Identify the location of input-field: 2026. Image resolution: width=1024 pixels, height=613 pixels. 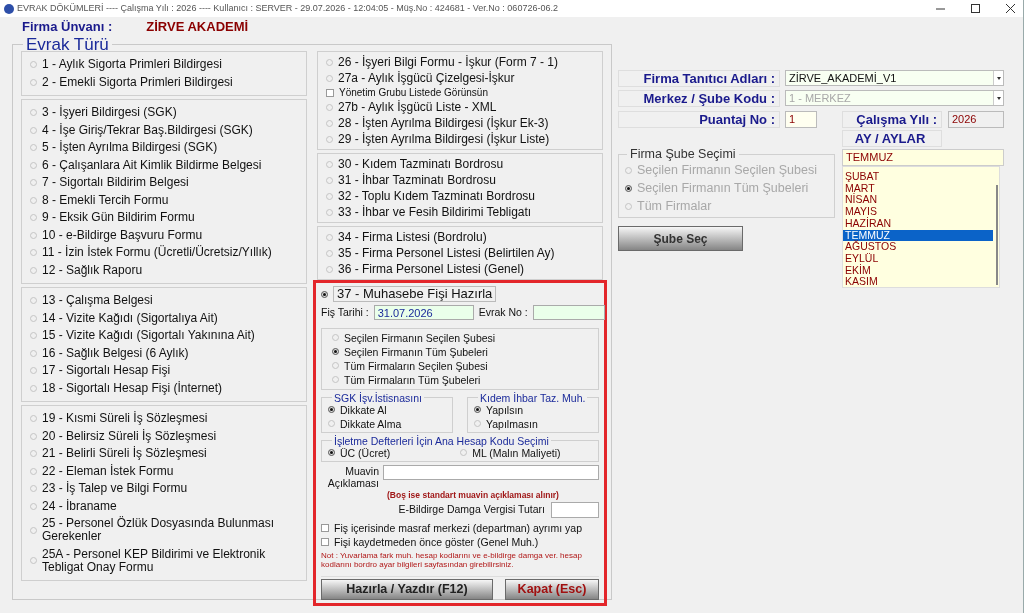
(976, 119).